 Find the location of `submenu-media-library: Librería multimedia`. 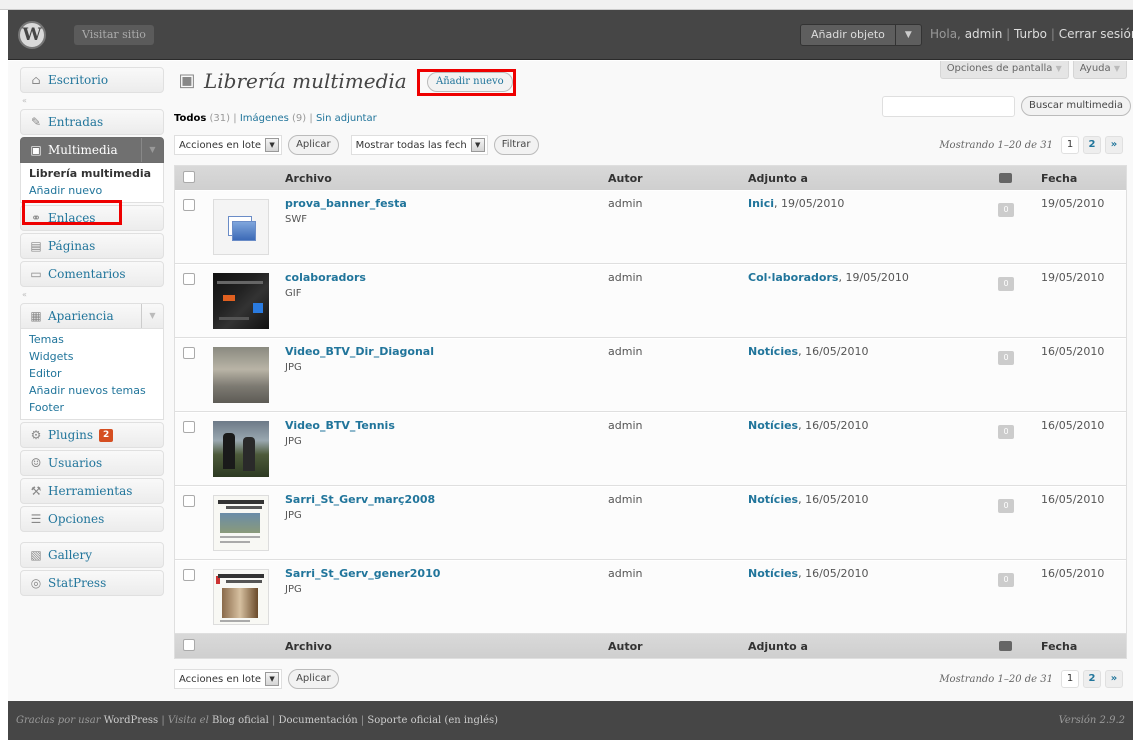

submenu-media-library: Librería multimedia is located at coordinates (92, 173).